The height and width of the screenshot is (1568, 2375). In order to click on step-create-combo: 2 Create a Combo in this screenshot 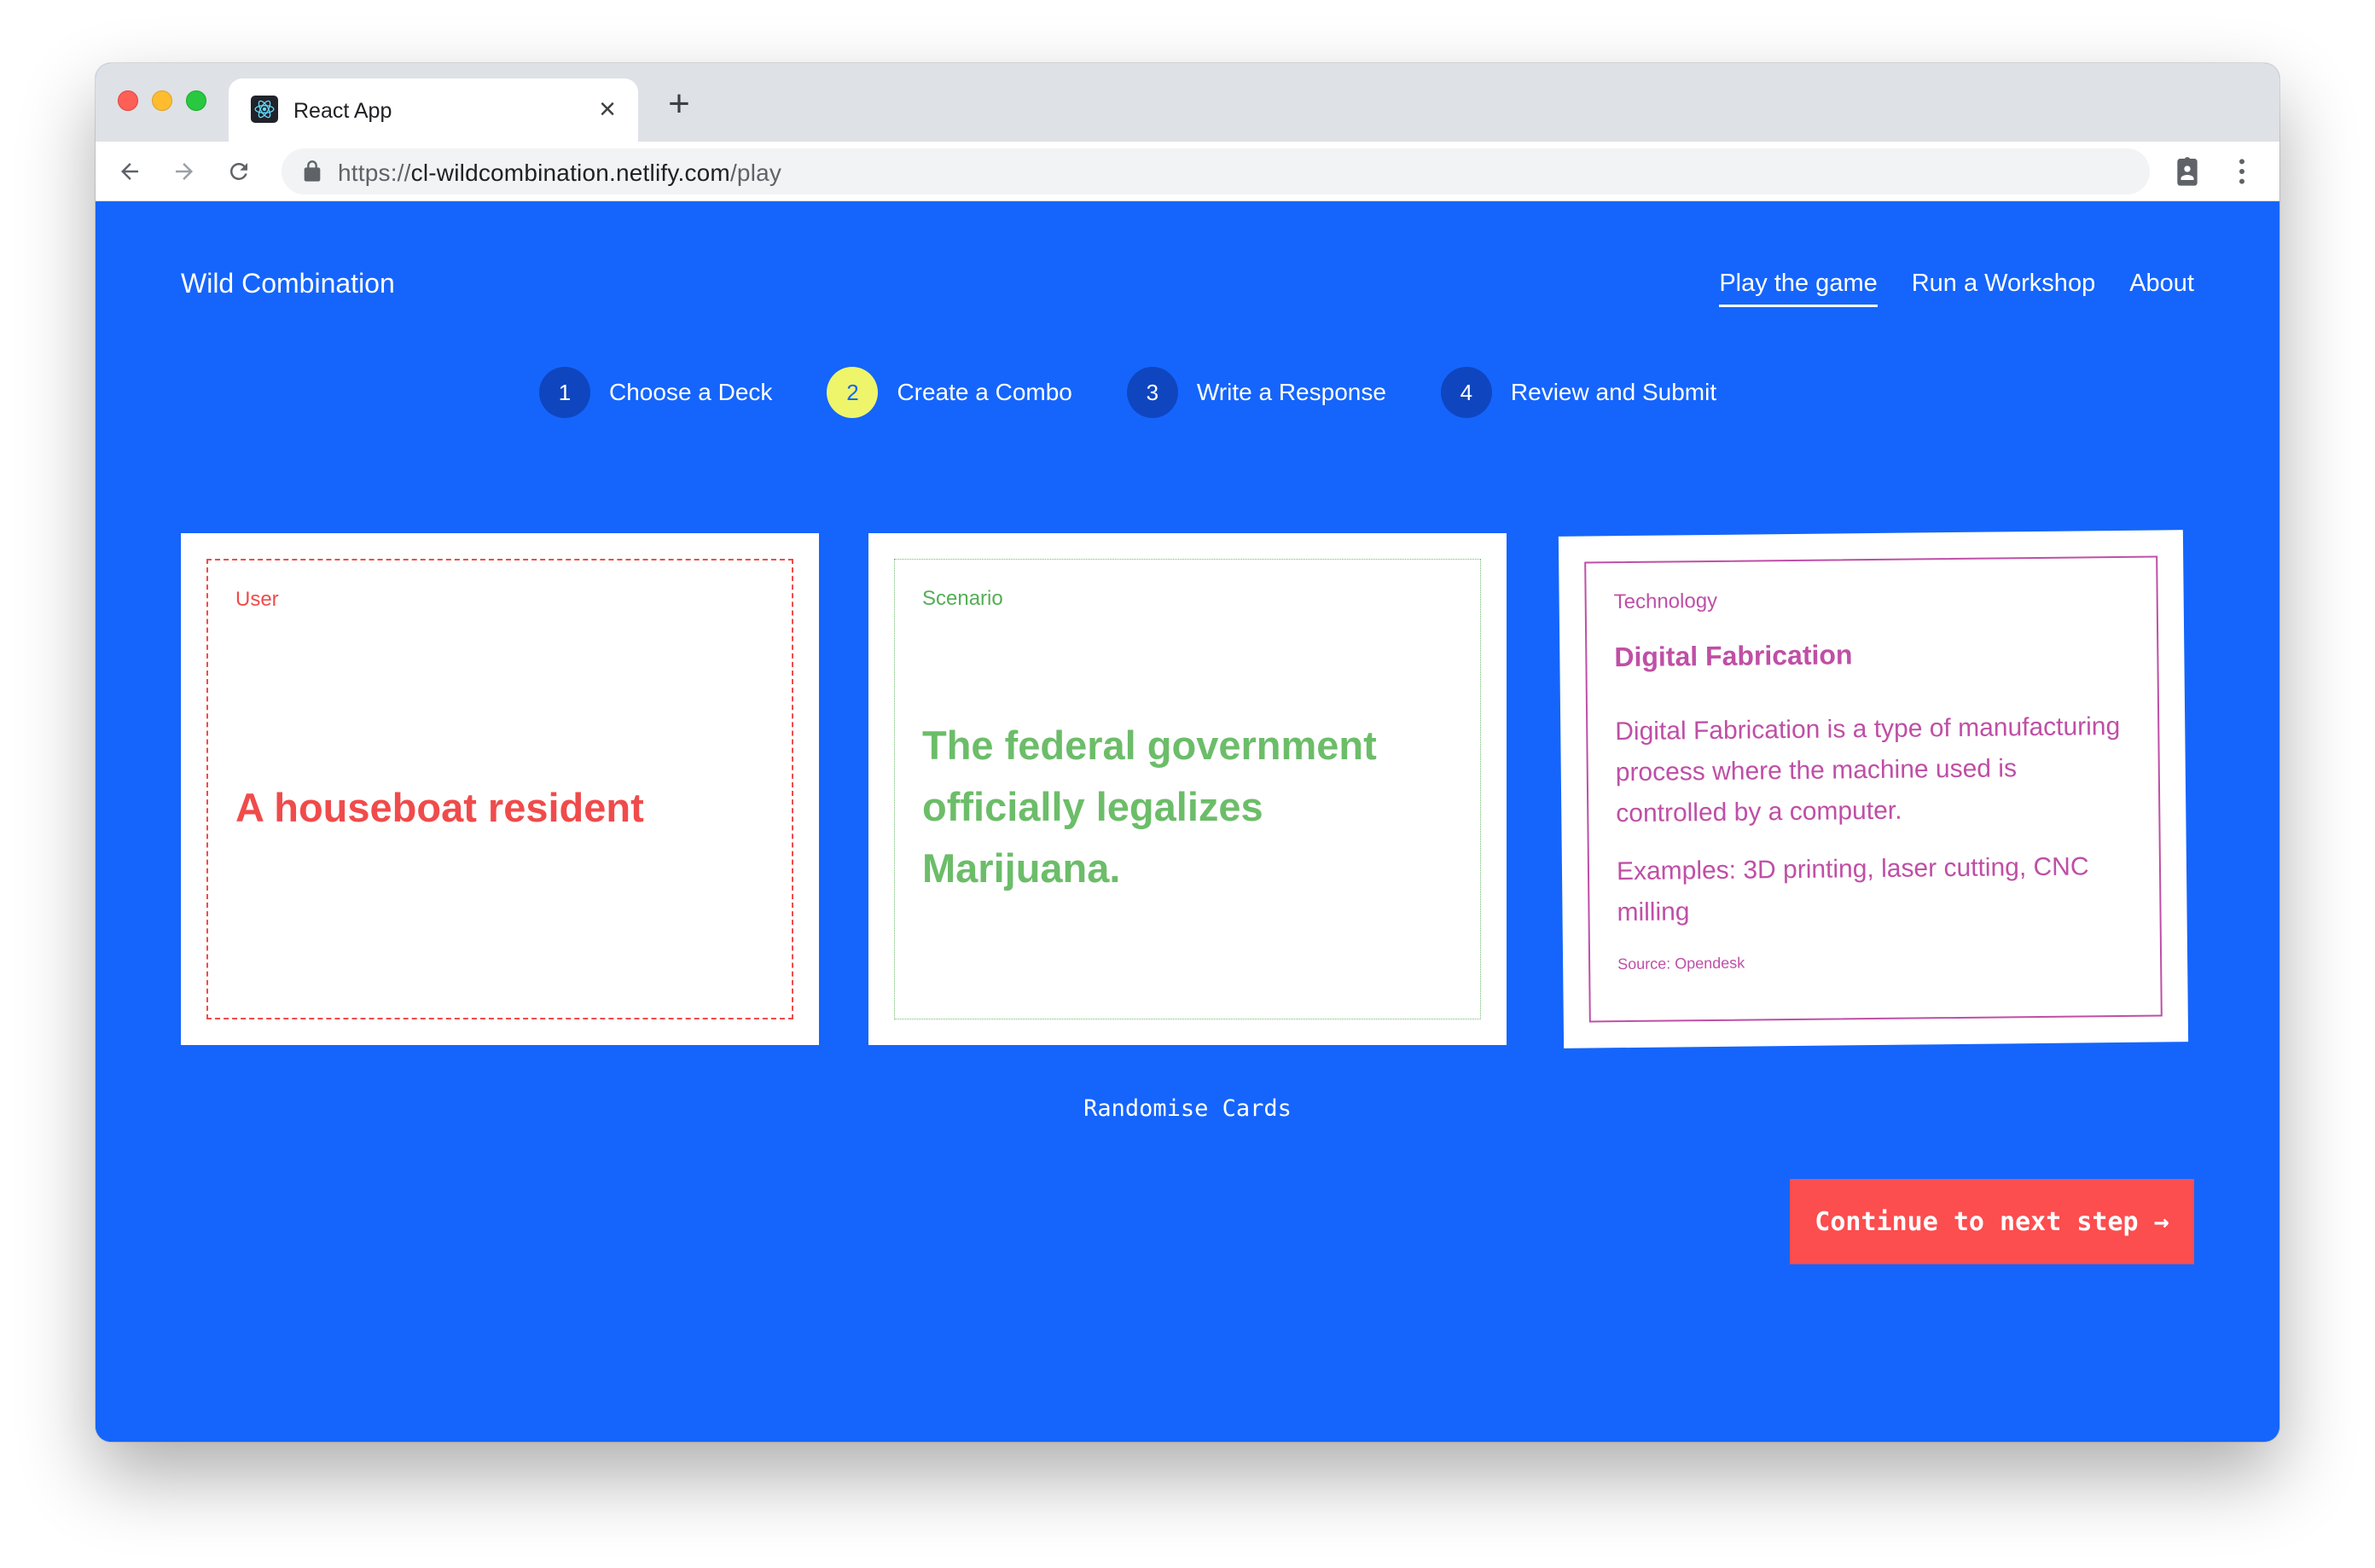, I will do `click(949, 392)`.